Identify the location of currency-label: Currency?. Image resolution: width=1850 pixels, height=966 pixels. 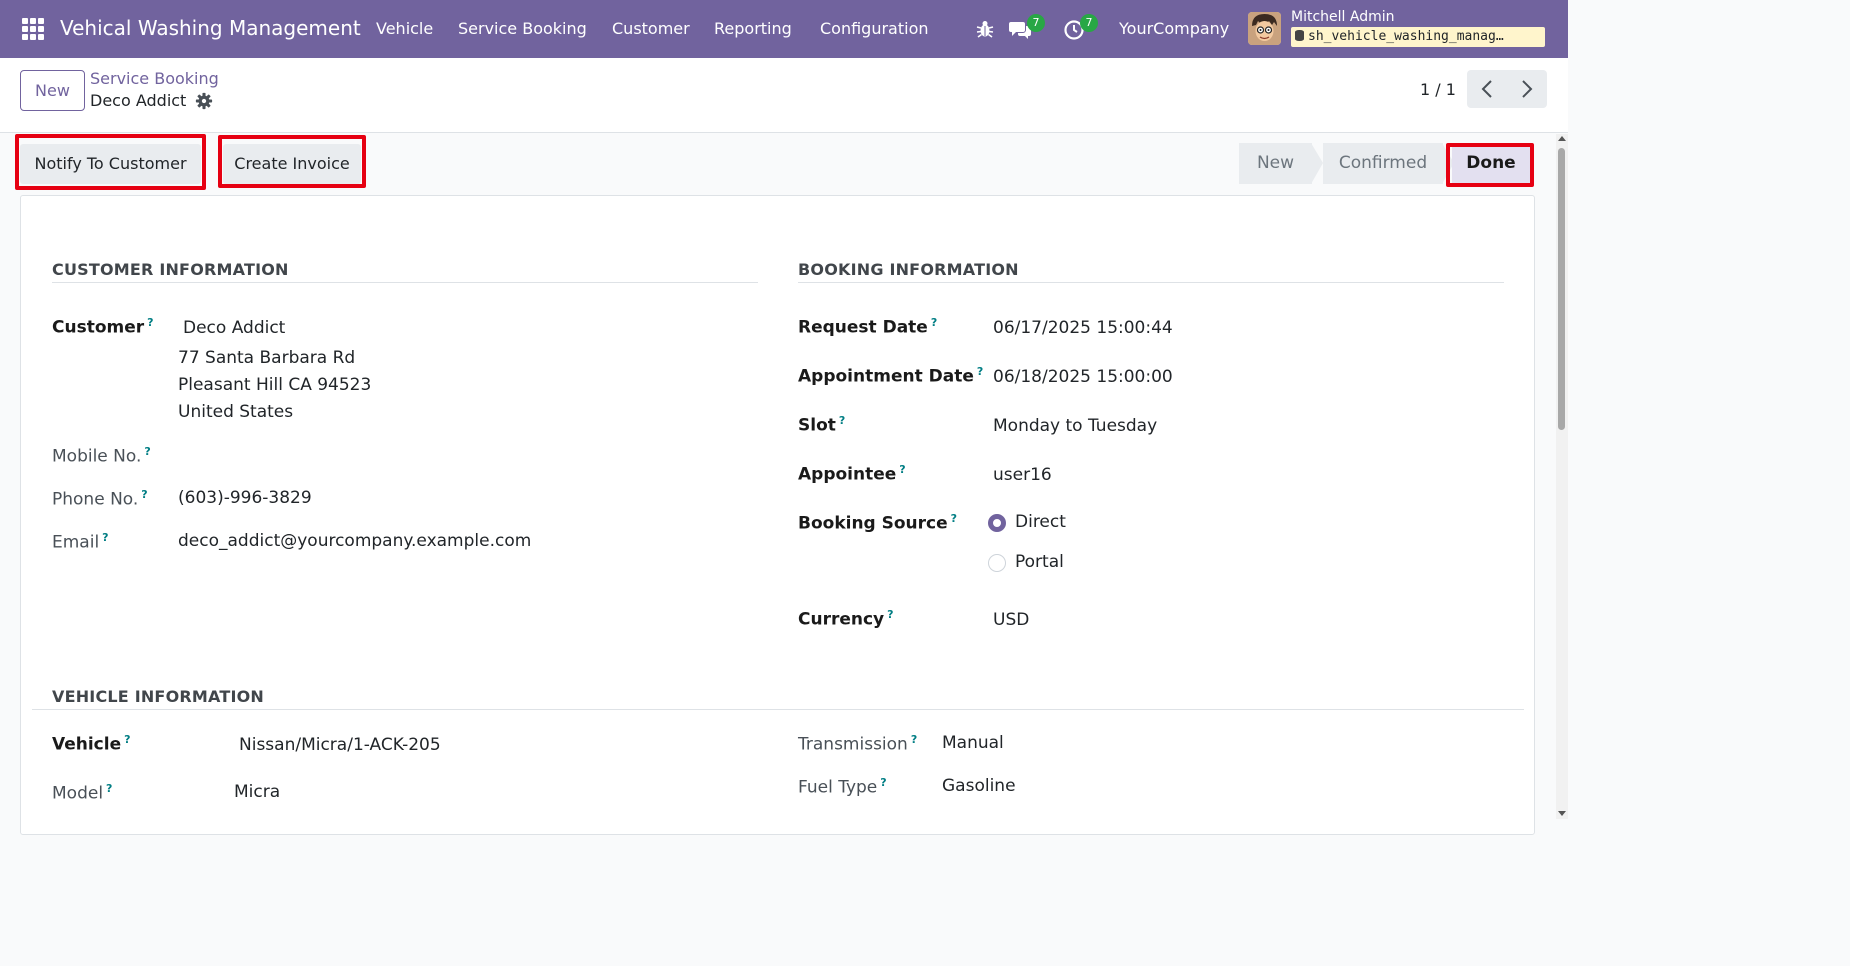
(846, 619).